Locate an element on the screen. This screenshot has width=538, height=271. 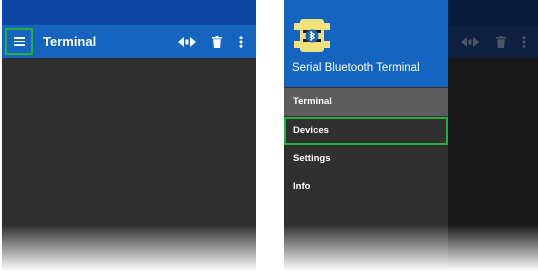
toolbar-title: Terminal is located at coordinates (70, 41).